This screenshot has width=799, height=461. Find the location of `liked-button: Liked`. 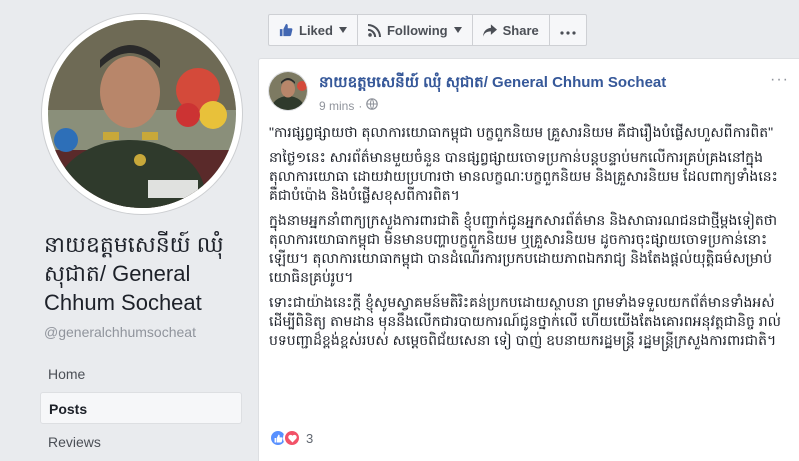

liked-button: Liked is located at coordinates (313, 30).